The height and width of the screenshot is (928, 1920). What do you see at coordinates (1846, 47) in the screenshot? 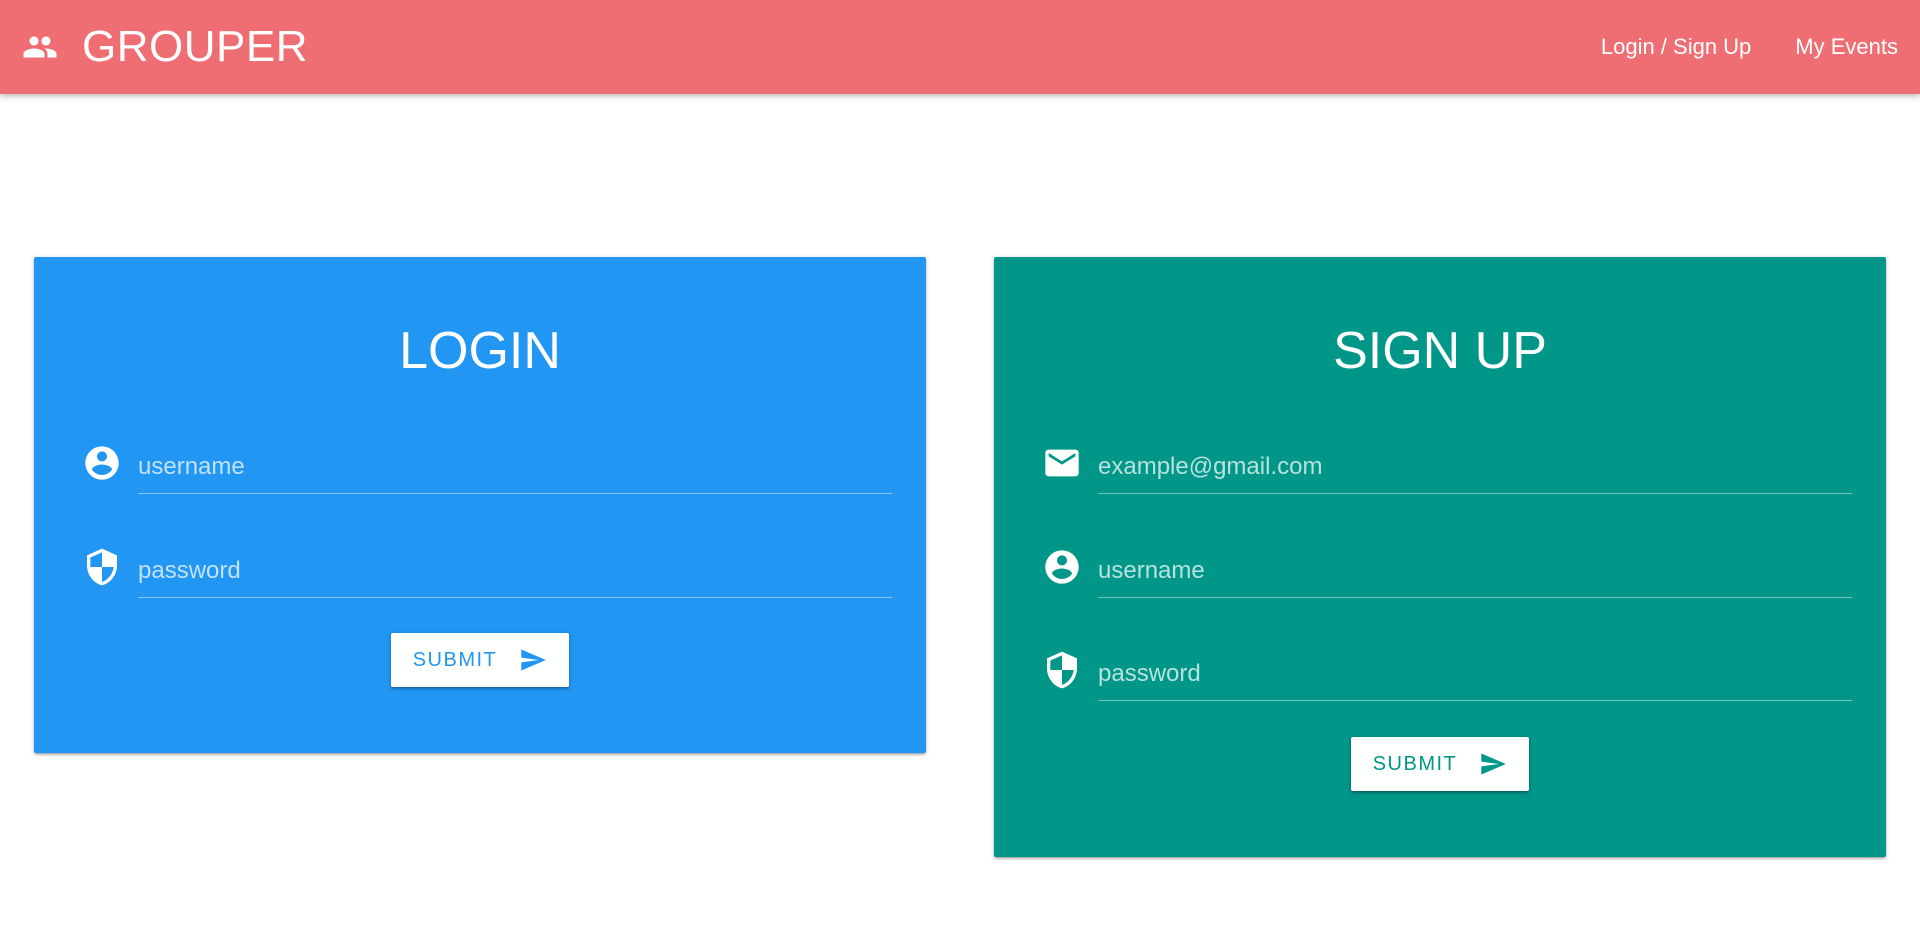
I see `nav-link-my-events: My Events` at bounding box center [1846, 47].